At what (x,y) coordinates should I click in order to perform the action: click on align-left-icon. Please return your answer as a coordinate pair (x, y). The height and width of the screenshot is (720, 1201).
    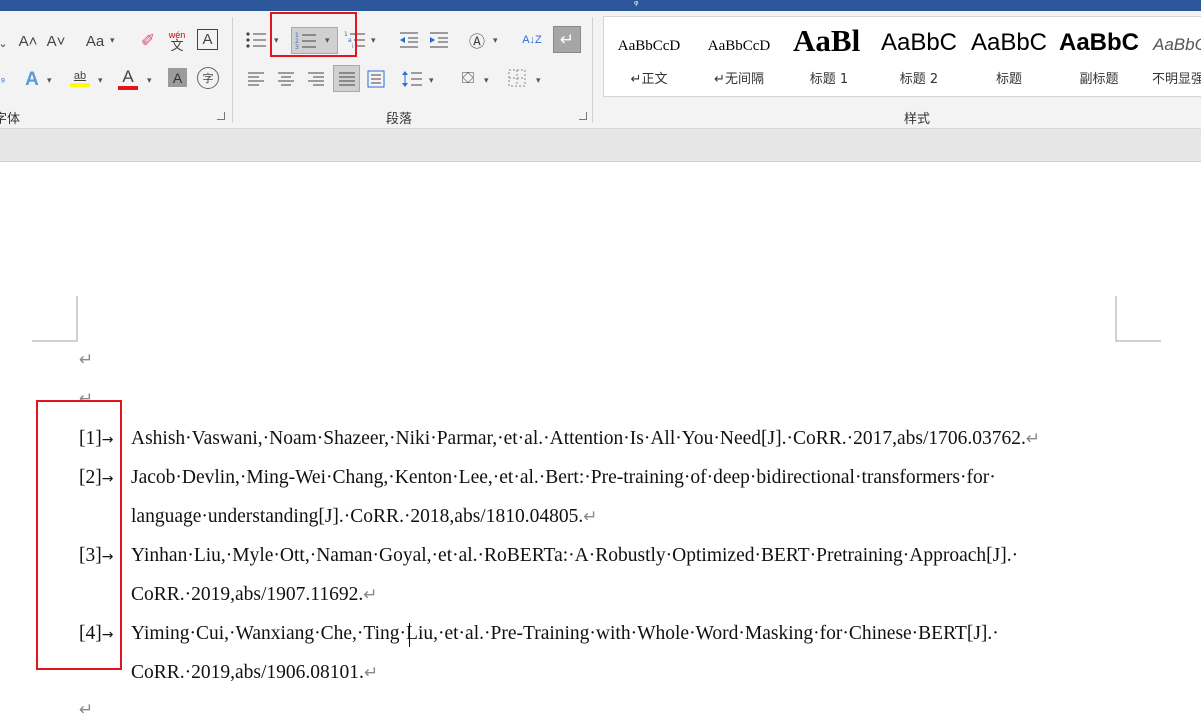
    Looking at the image, I should click on (256, 79).